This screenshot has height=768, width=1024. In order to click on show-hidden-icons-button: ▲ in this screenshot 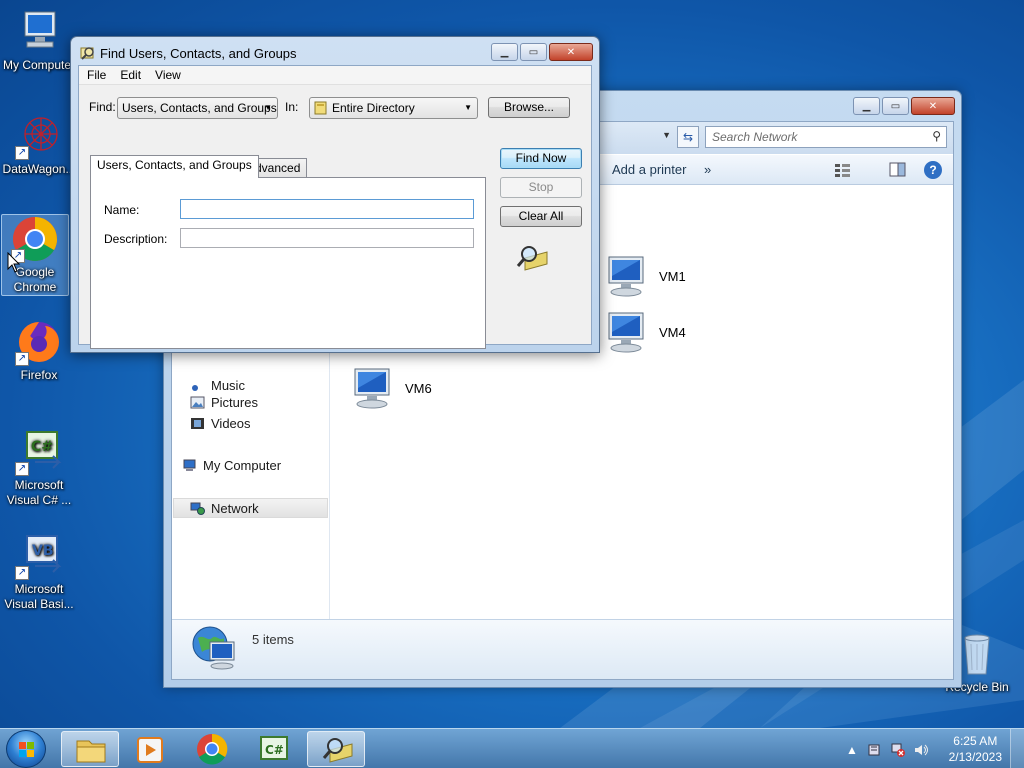, I will do `click(852, 750)`.